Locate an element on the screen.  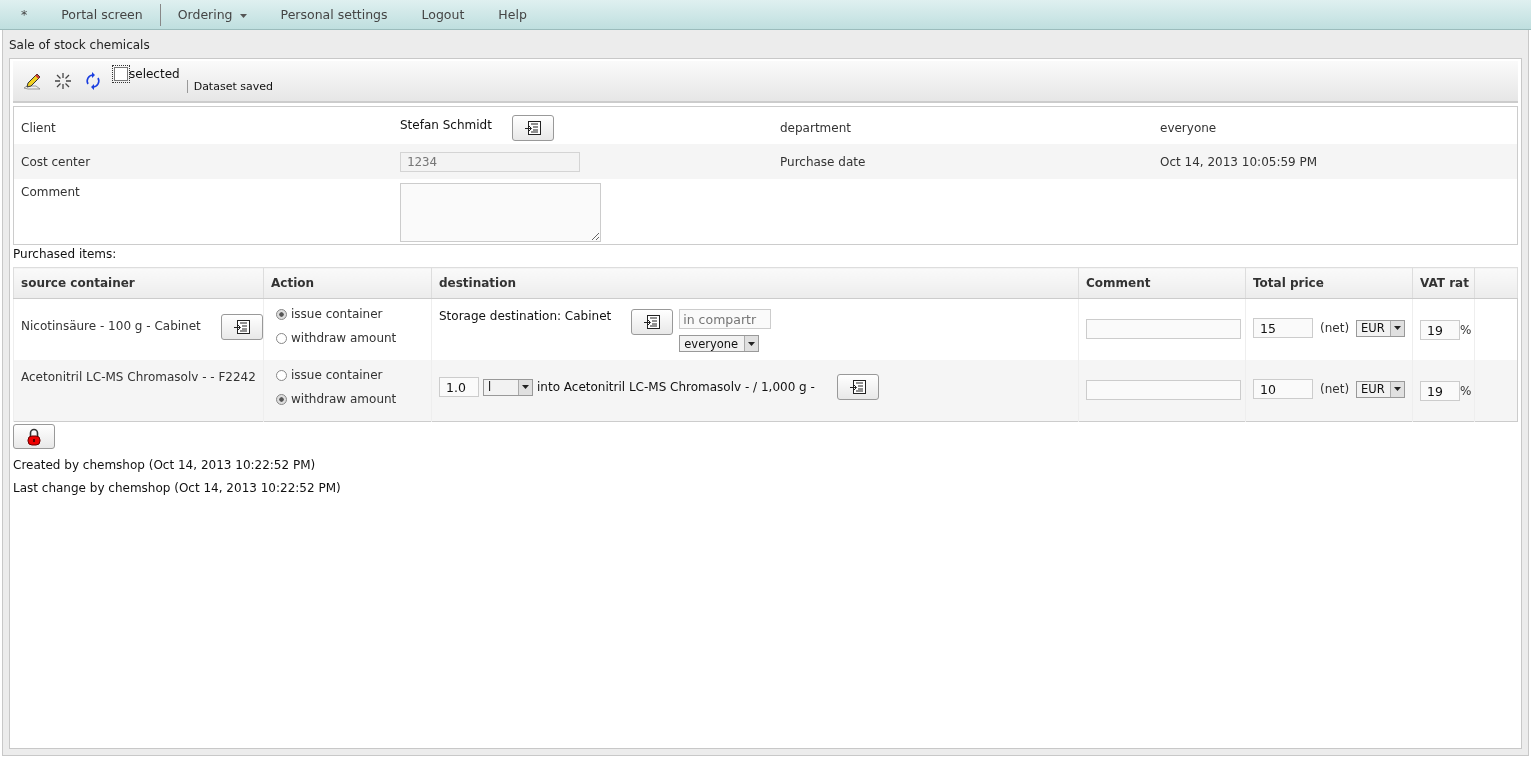
page-title: Sale of stock chemicals is located at coordinates (80, 45).